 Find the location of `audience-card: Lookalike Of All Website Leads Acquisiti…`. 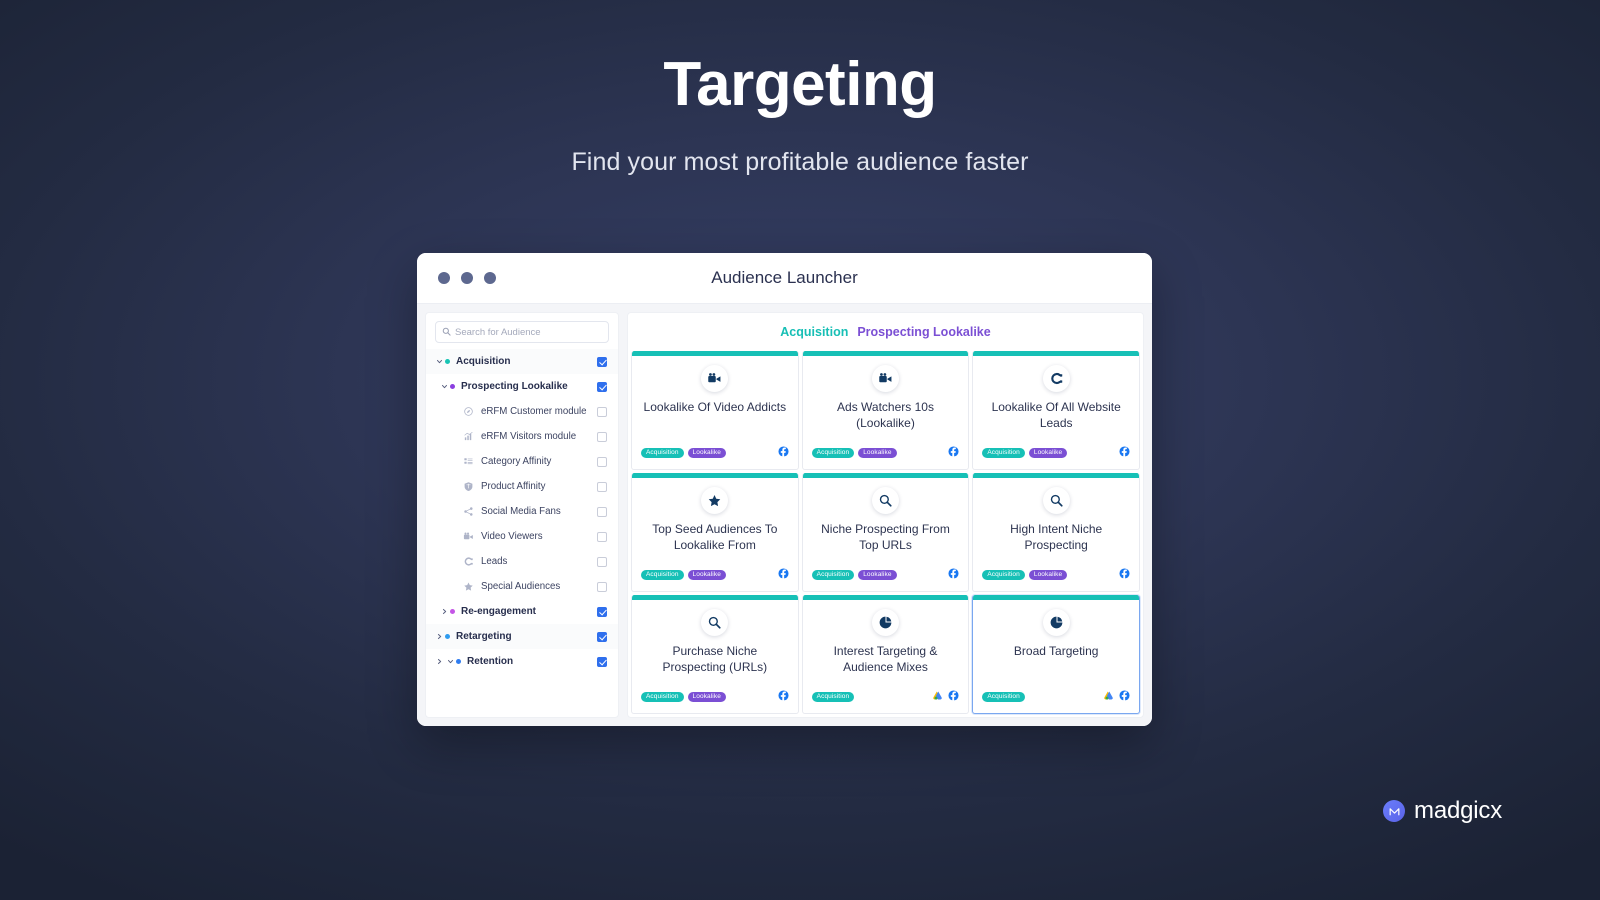

audience-card: Lookalike Of All Website Leads Acquisiti… is located at coordinates (1056, 410).